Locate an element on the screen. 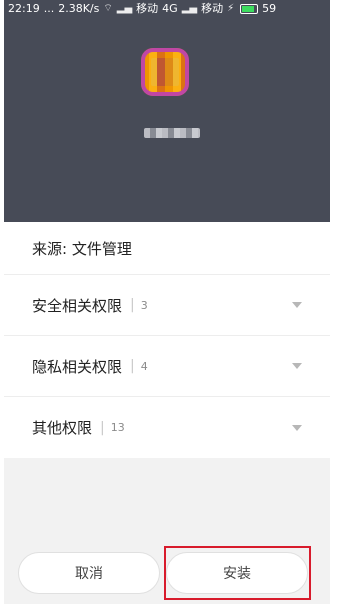 This screenshot has width=342, height=604. source-label: 来源: 文件管理 is located at coordinates (82, 248).